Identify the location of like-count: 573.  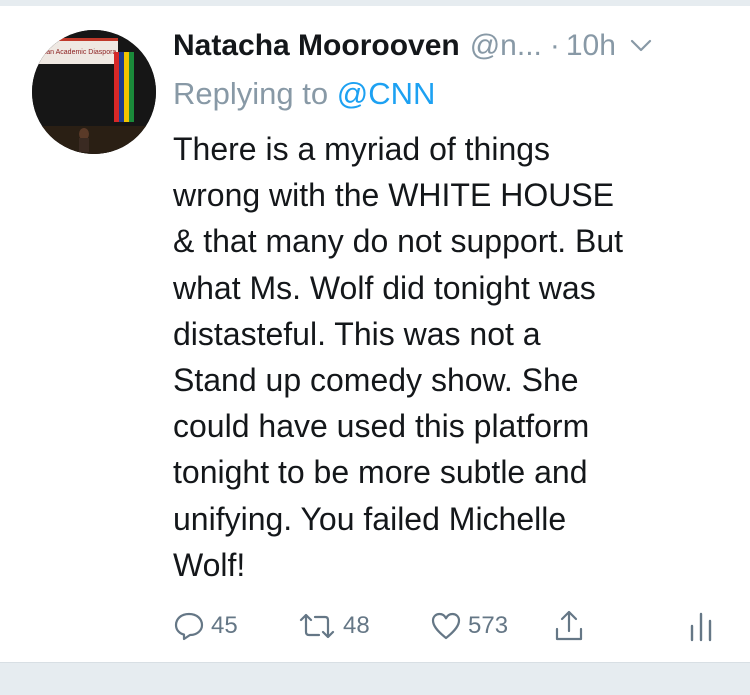
(488, 625).